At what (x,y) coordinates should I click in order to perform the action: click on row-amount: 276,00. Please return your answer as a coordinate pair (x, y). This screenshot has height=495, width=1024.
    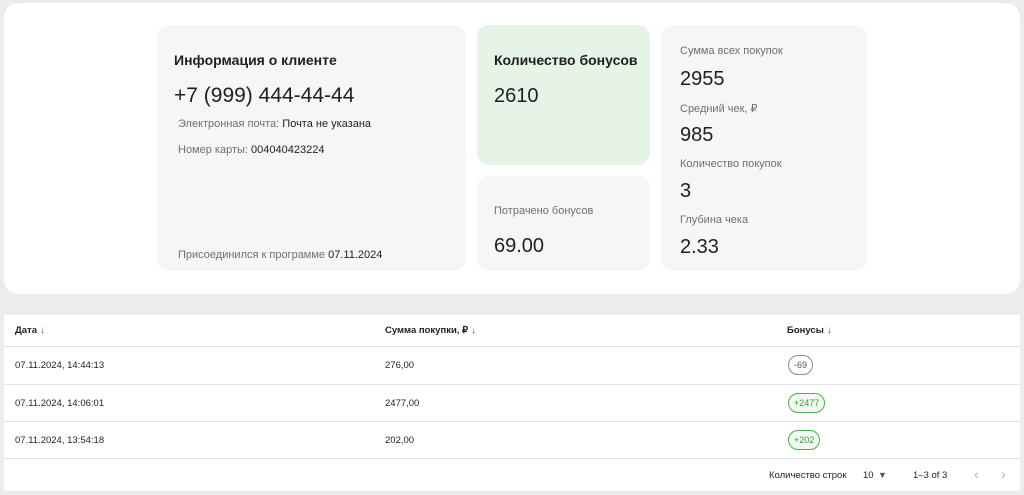
    Looking at the image, I should click on (400, 365).